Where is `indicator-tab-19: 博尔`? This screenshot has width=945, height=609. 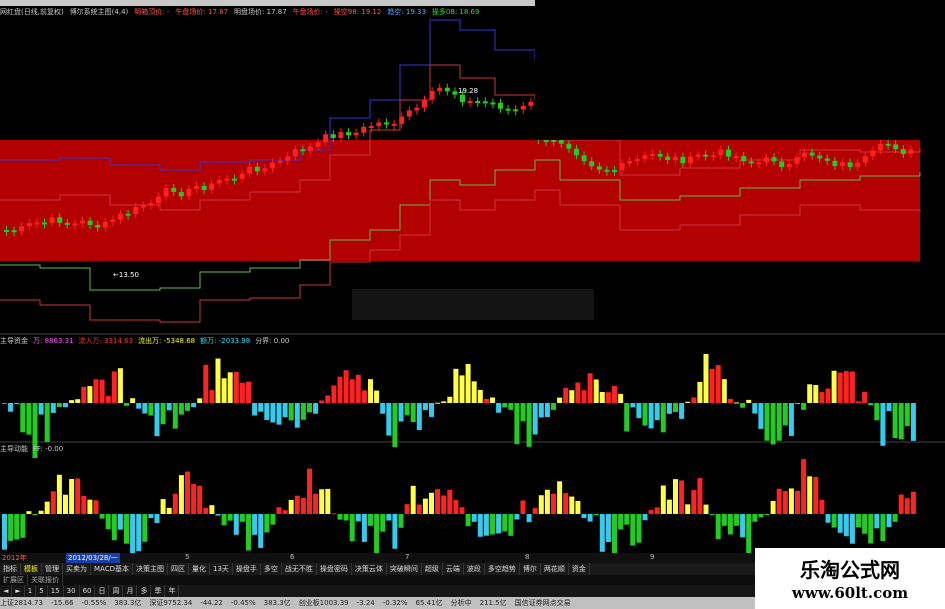
indicator-tab-19: 博尔 is located at coordinates (530, 569).